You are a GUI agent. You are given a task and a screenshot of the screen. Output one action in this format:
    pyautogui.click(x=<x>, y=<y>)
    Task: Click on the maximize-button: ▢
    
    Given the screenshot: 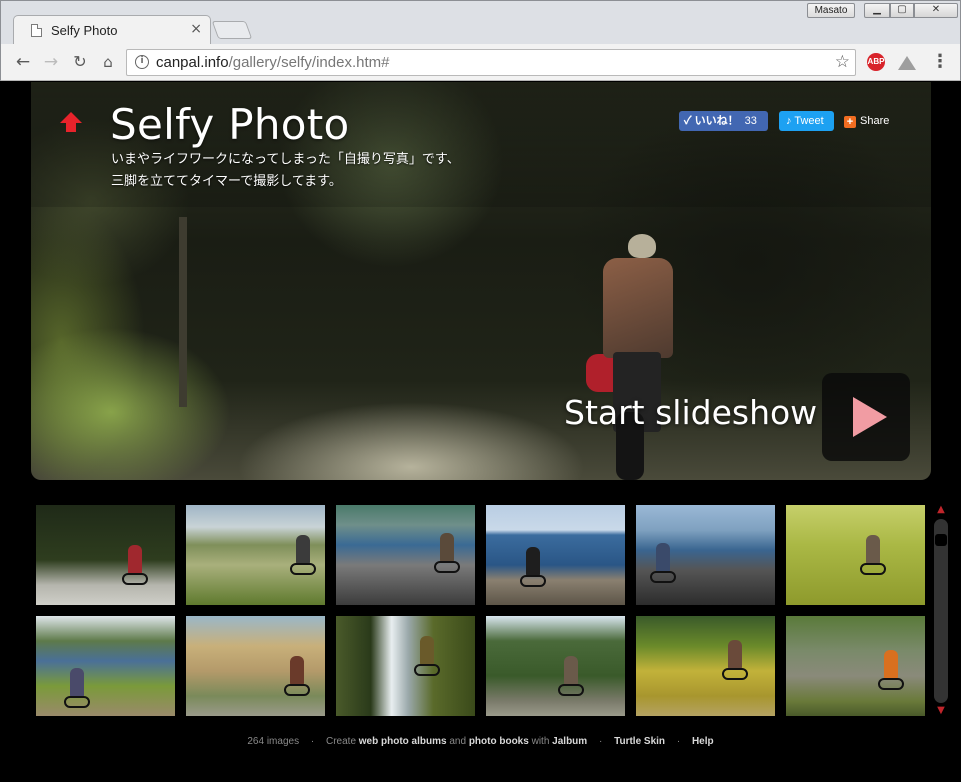 What is the action you would take?
    pyautogui.click(x=902, y=10)
    